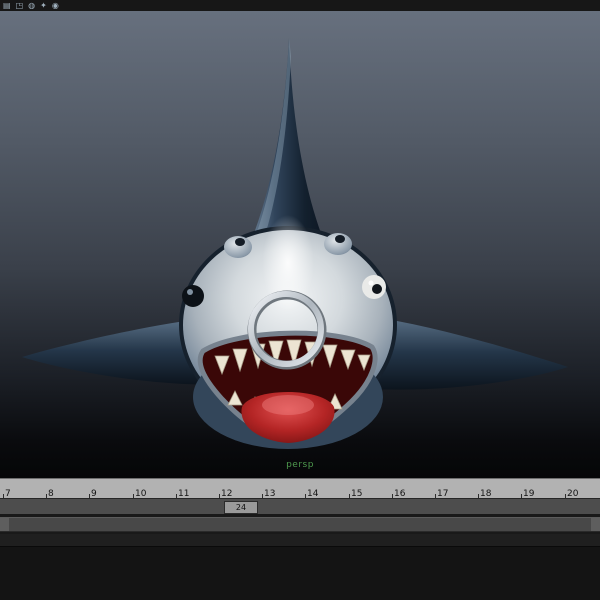  What do you see at coordinates (7, 494) in the screenshot?
I see `timeline-frame-label: 7` at bounding box center [7, 494].